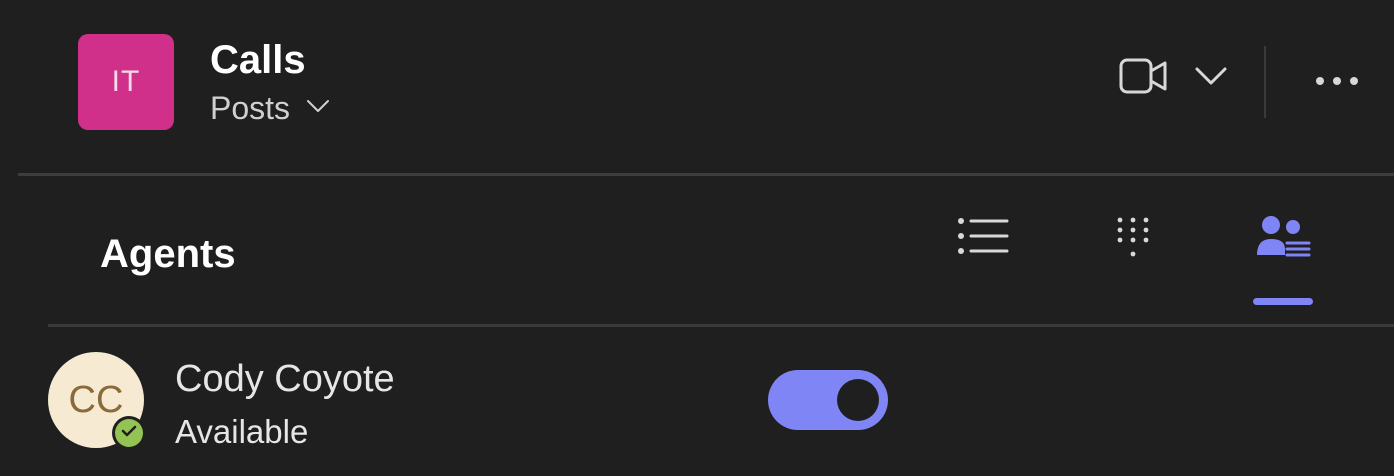 The image size is (1394, 476). I want to click on more-options-icon, so click(1337, 82).